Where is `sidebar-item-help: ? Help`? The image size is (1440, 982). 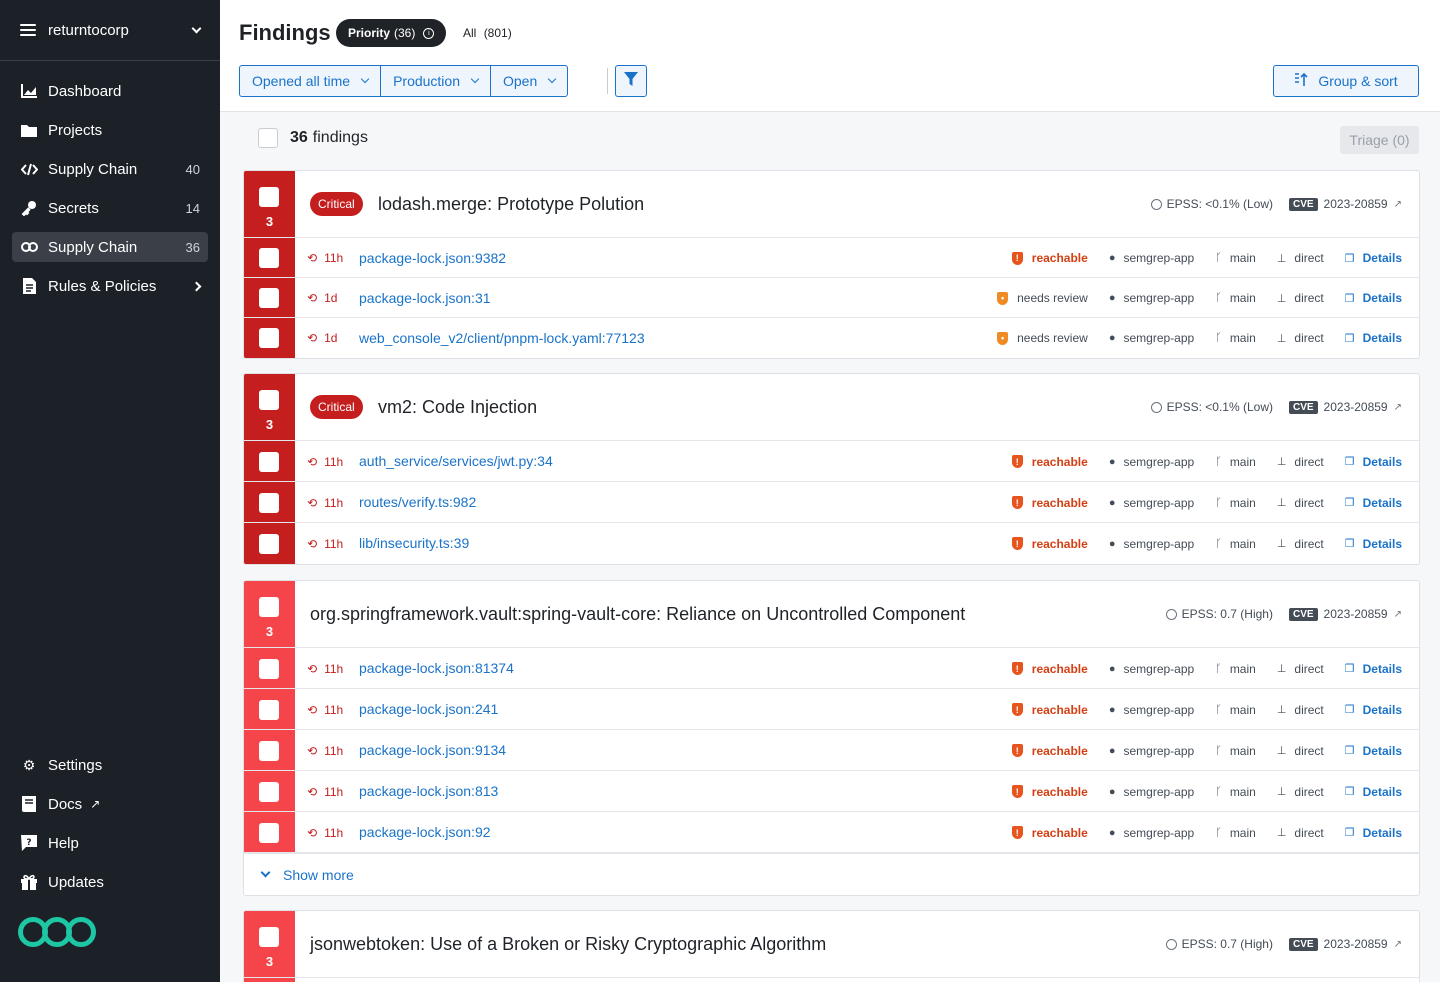 sidebar-item-help: ? Help is located at coordinates (110, 843).